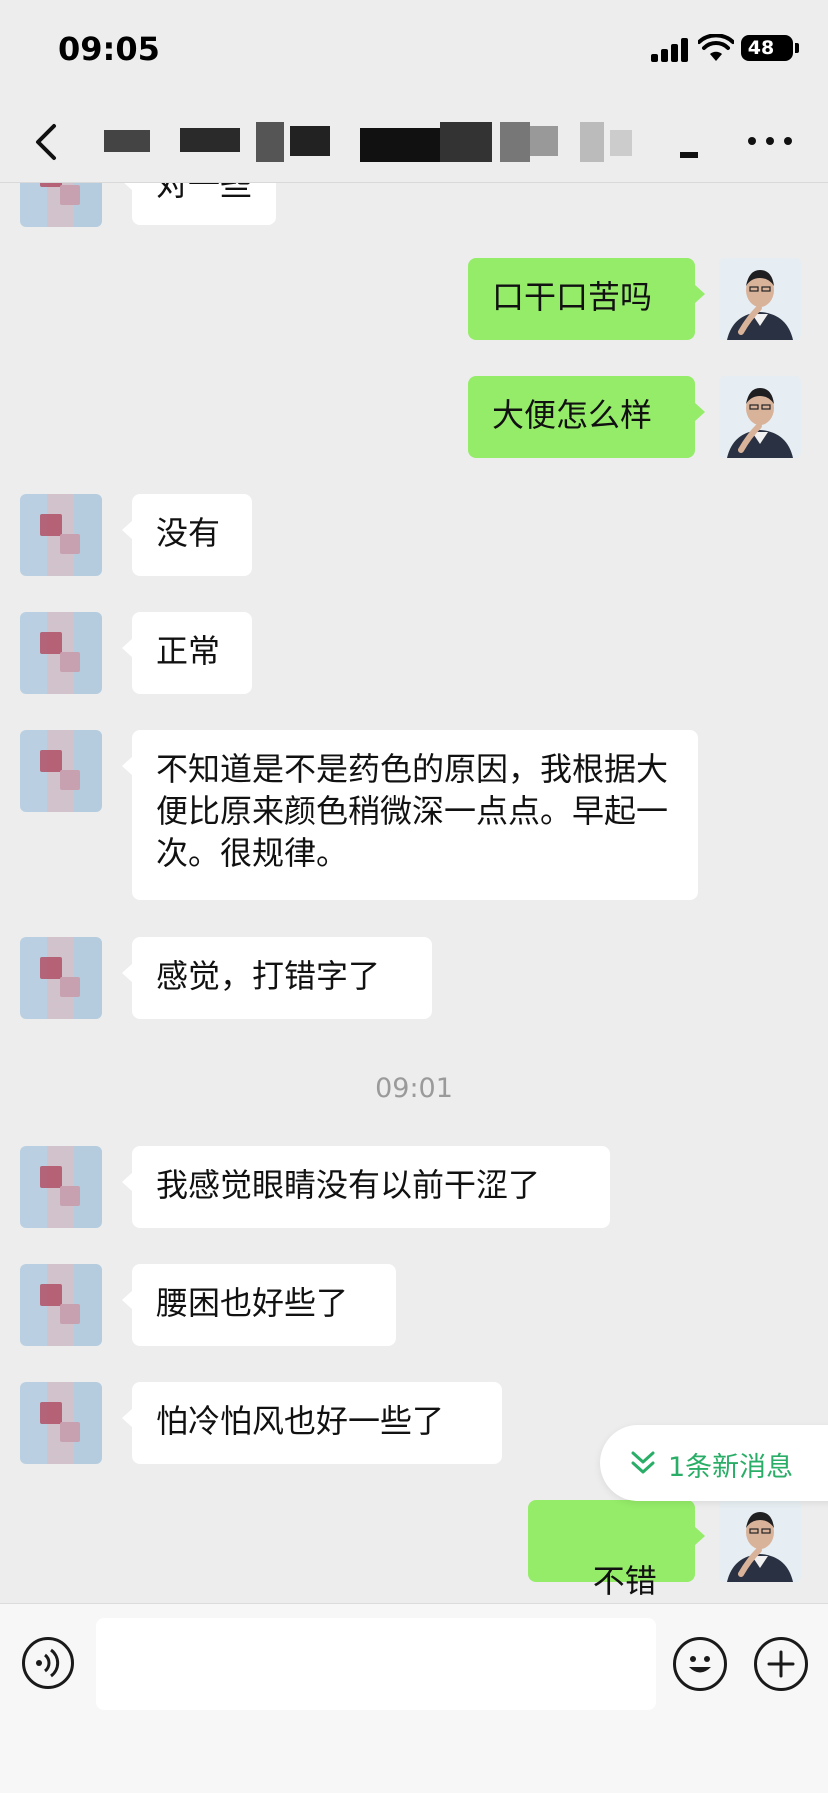 Image resolution: width=828 pixels, height=1793 pixels. Describe the element at coordinates (731, 1467) in the screenshot. I see `new-messages-label: 1条新消息` at that location.